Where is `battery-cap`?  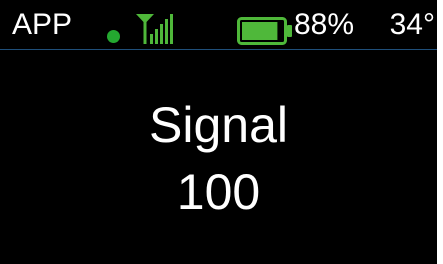 battery-cap is located at coordinates (289, 31).